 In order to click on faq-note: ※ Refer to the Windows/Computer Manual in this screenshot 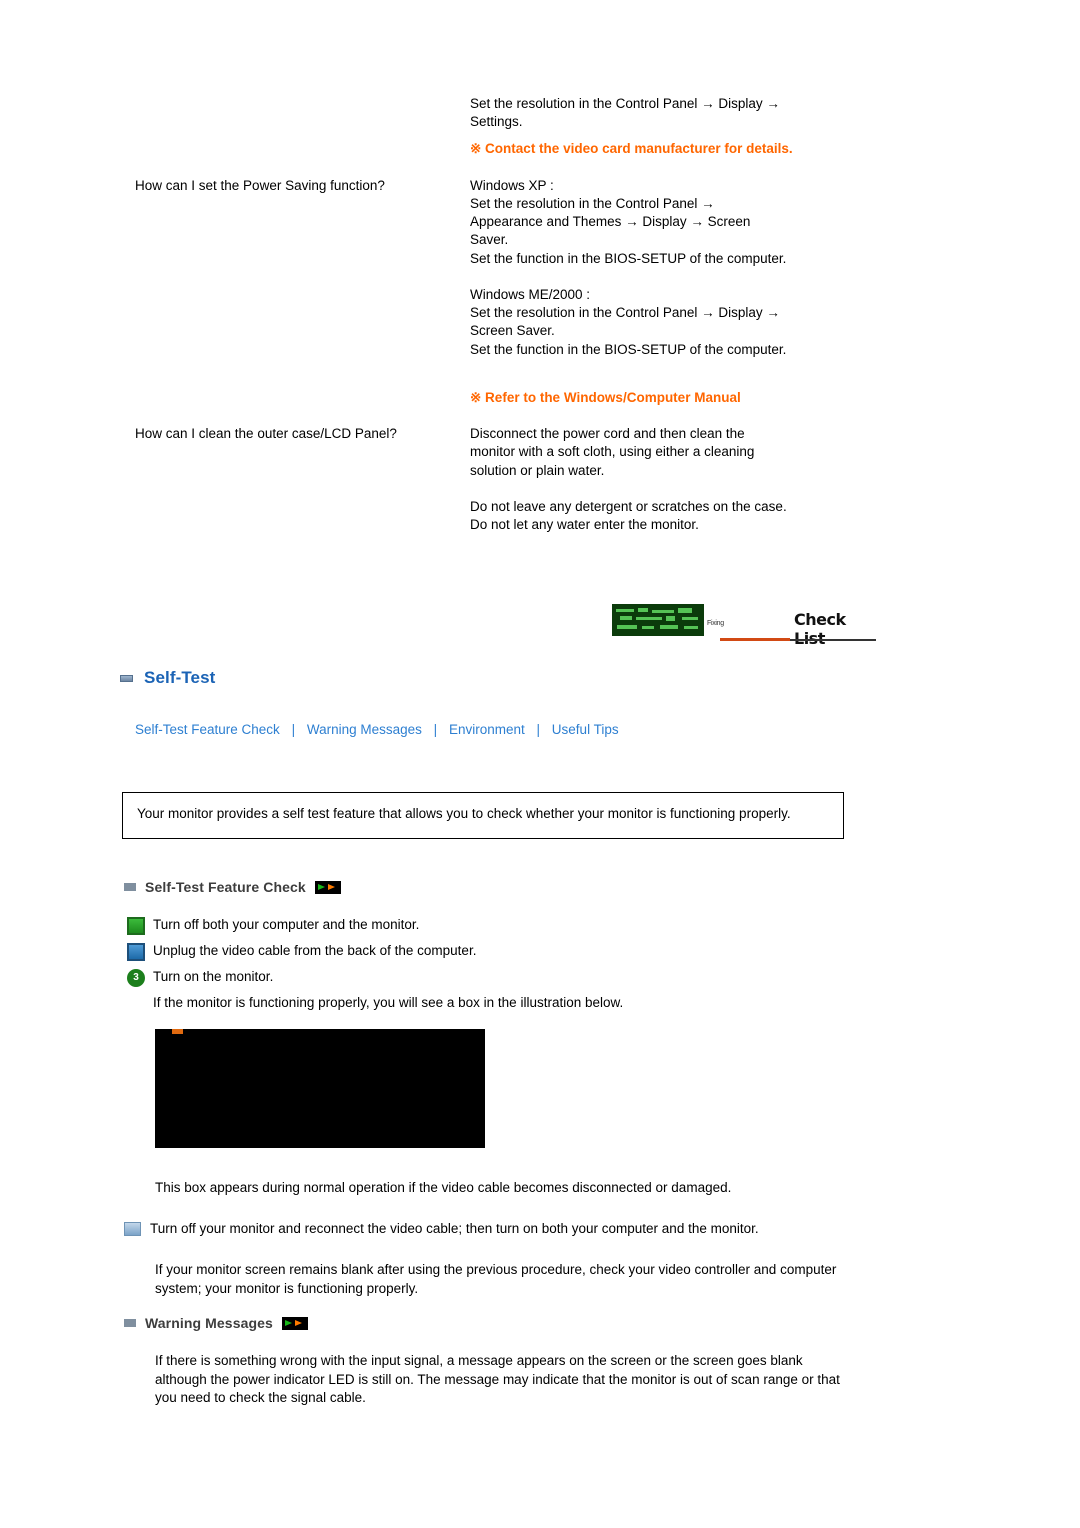, I will do `click(605, 397)`.